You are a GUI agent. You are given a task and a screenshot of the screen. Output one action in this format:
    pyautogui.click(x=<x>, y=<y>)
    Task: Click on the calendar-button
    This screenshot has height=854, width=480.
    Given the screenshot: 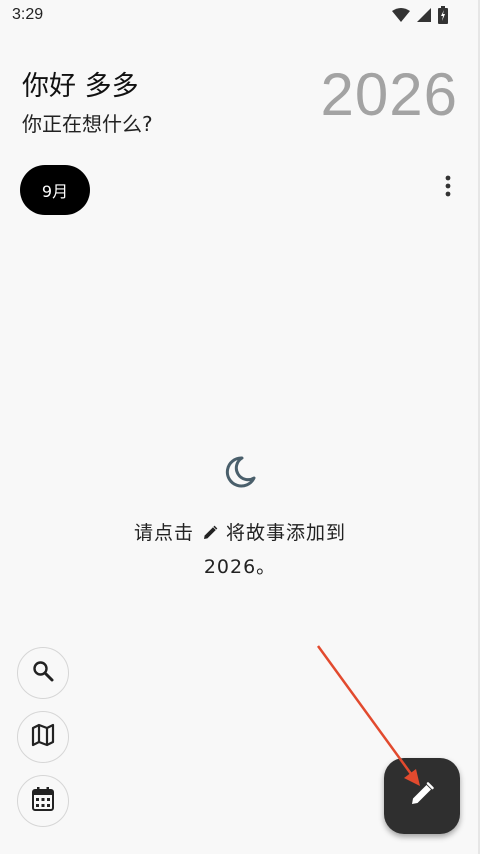 What is the action you would take?
    pyautogui.click(x=43, y=801)
    